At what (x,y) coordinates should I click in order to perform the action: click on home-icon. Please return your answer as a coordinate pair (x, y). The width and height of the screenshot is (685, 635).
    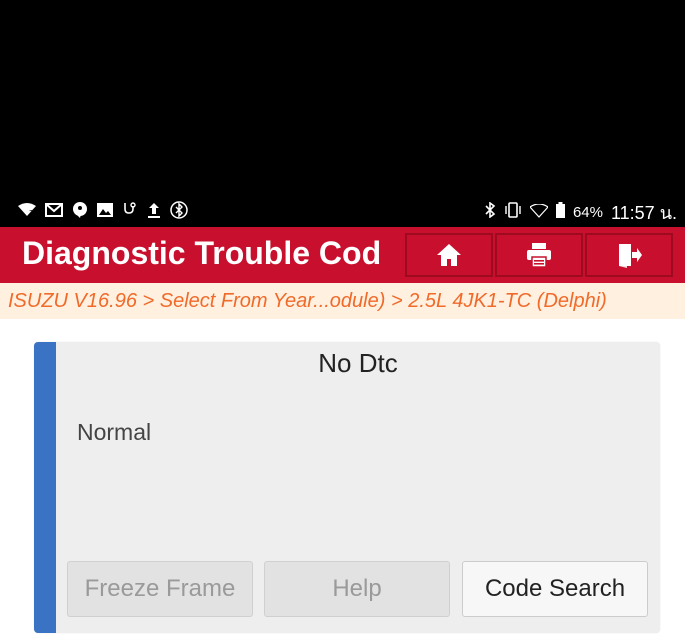
    Looking at the image, I should click on (449, 255).